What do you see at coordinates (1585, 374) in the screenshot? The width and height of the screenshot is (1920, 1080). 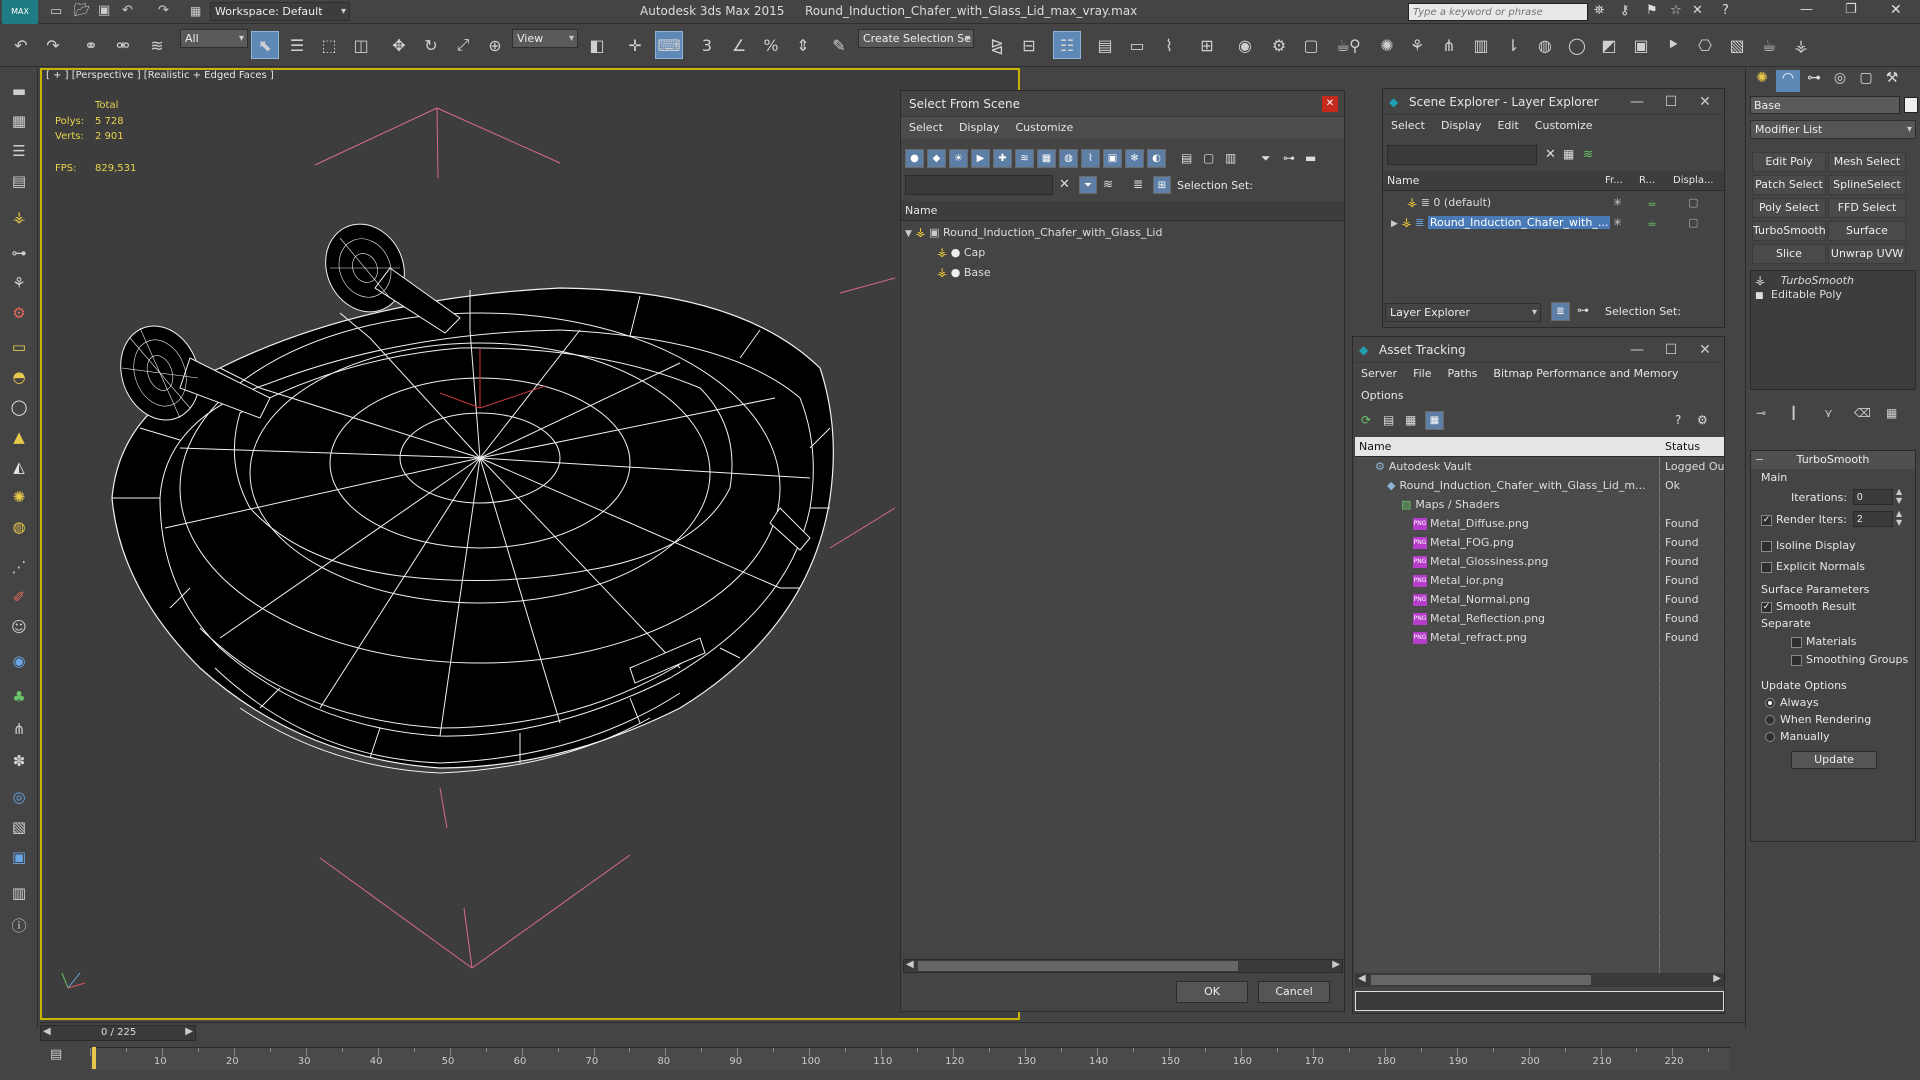 I see `menu-bitmap-performance: Bitmap Performance and Memory` at bounding box center [1585, 374].